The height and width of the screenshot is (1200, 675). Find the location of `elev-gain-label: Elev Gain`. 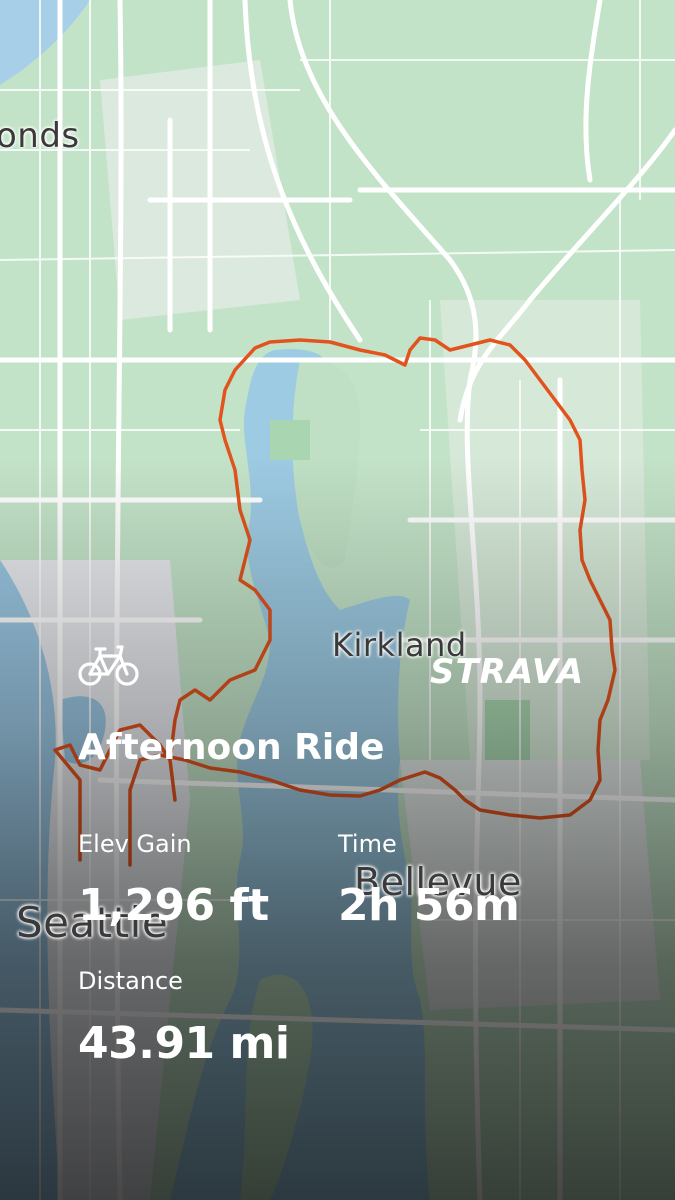

elev-gain-label: Elev Gain is located at coordinates (135, 844).